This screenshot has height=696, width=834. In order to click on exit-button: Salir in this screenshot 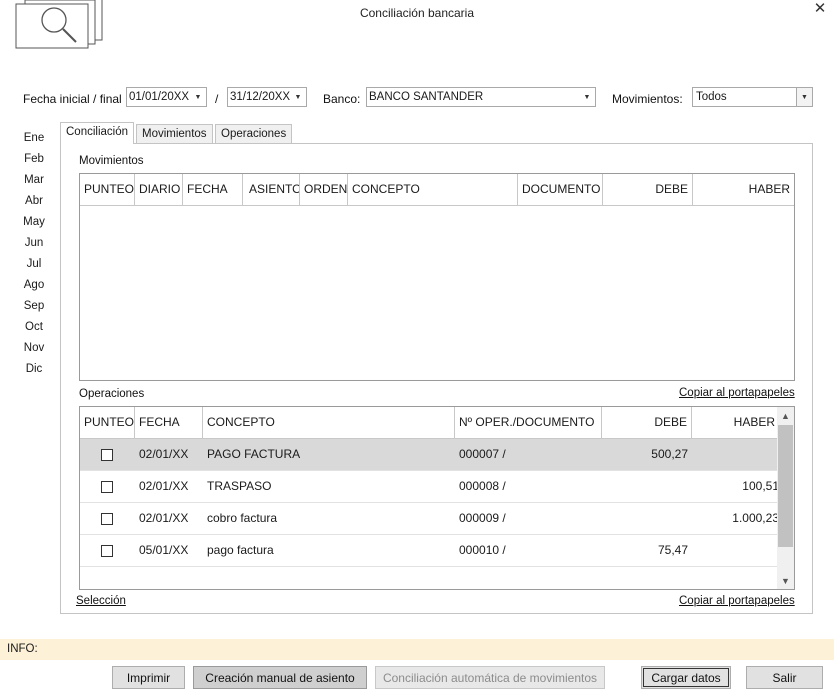, I will do `click(784, 677)`.